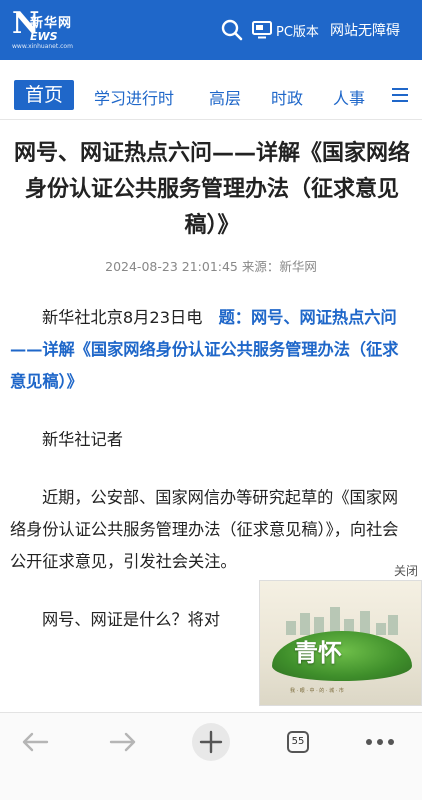 This screenshot has width=422, height=800. I want to click on floating-ad: 关闭 青怀 我 · 眼 · 中 · 的 · 城 · 市, so click(340, 634).